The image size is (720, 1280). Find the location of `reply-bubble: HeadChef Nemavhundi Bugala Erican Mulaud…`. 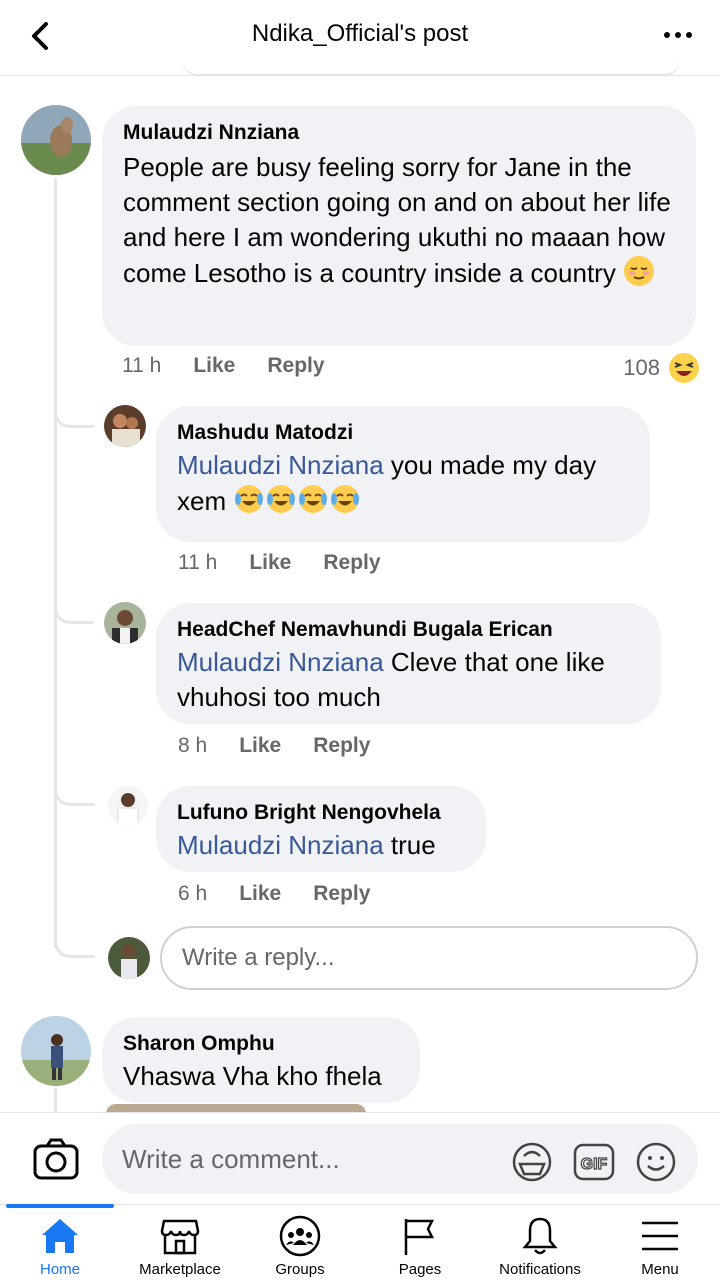

reply-bubble: HeadChef Nemavhundi Bugala Erican Mulaud… is located at coordinates (408, 663).